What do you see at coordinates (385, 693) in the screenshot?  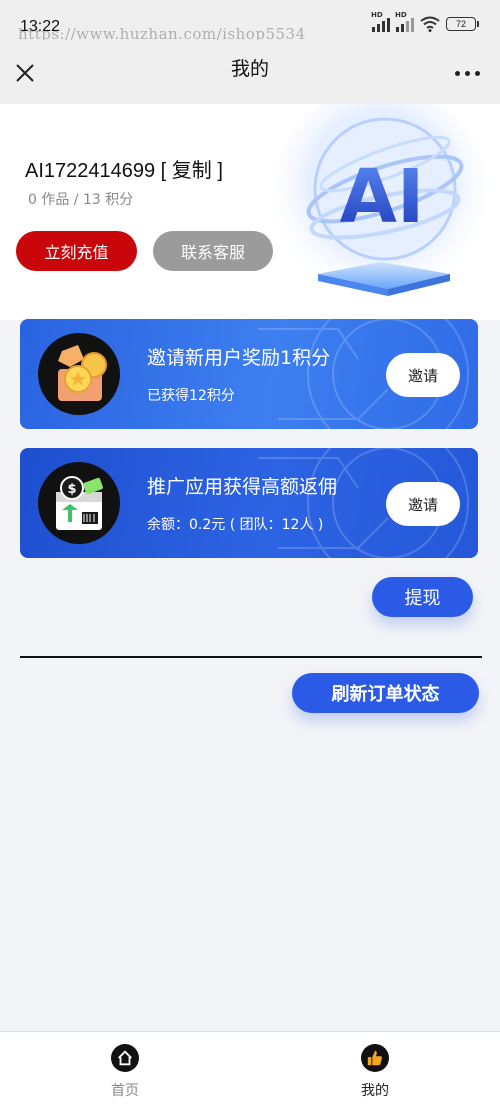 I see `refresh-order-status-button: 刷新订单状态` at bounding box center [385, 693].